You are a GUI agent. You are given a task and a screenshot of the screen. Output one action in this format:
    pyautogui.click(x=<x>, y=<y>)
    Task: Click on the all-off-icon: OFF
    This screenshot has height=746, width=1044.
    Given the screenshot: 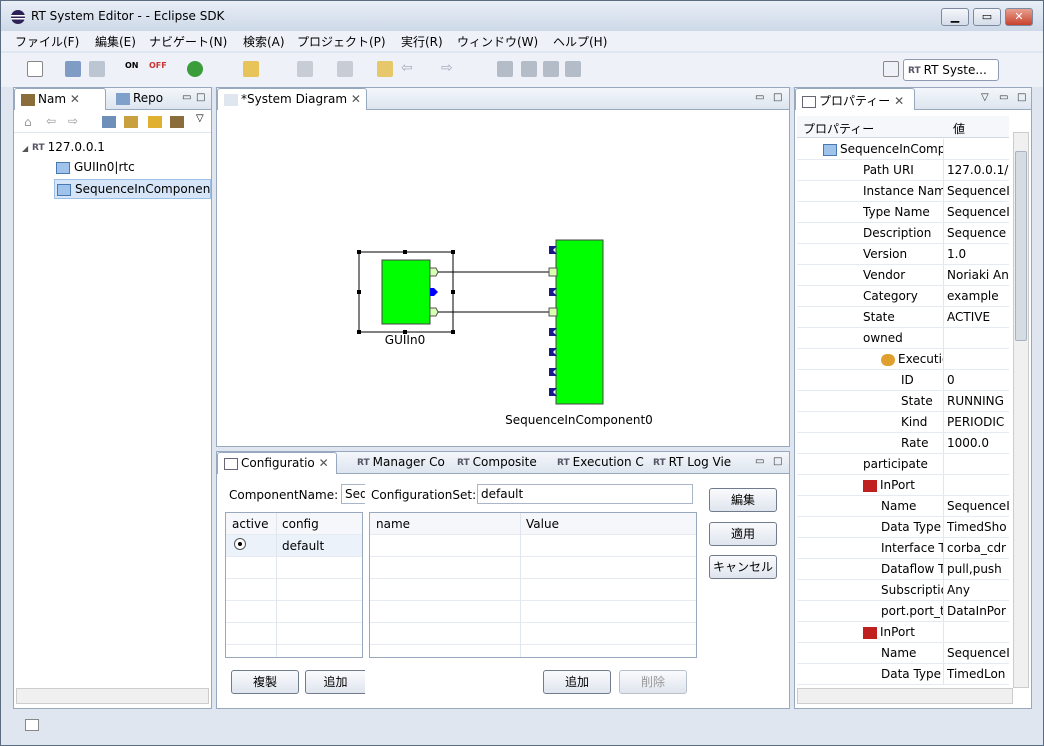 What is the action you would take?
    pyautogui.click(x=158, y=69)
    